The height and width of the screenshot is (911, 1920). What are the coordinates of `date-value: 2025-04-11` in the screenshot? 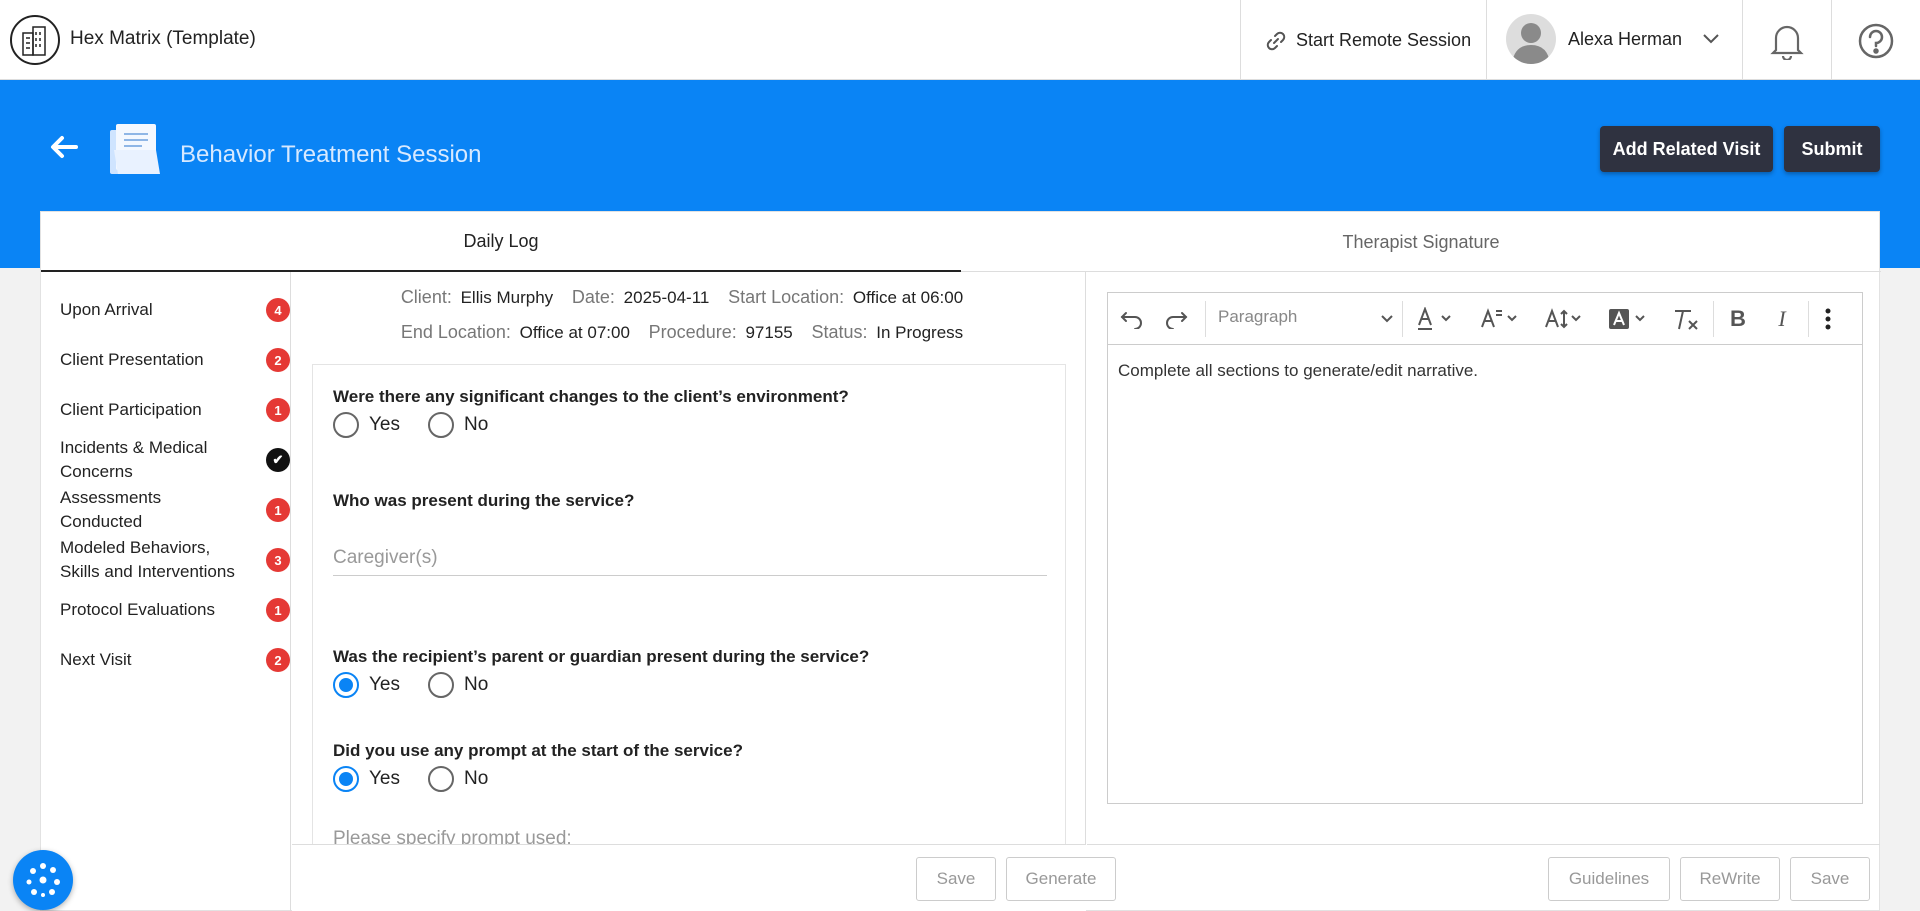 It's located at (666, 297).